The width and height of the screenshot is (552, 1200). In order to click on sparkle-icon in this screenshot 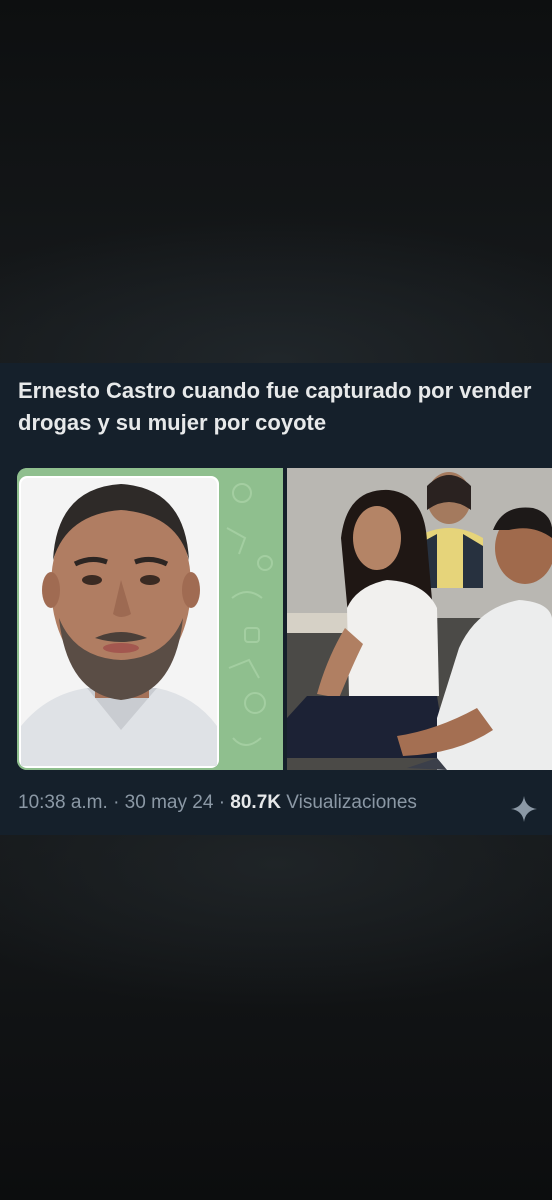, I will do `click(524, 809)`.